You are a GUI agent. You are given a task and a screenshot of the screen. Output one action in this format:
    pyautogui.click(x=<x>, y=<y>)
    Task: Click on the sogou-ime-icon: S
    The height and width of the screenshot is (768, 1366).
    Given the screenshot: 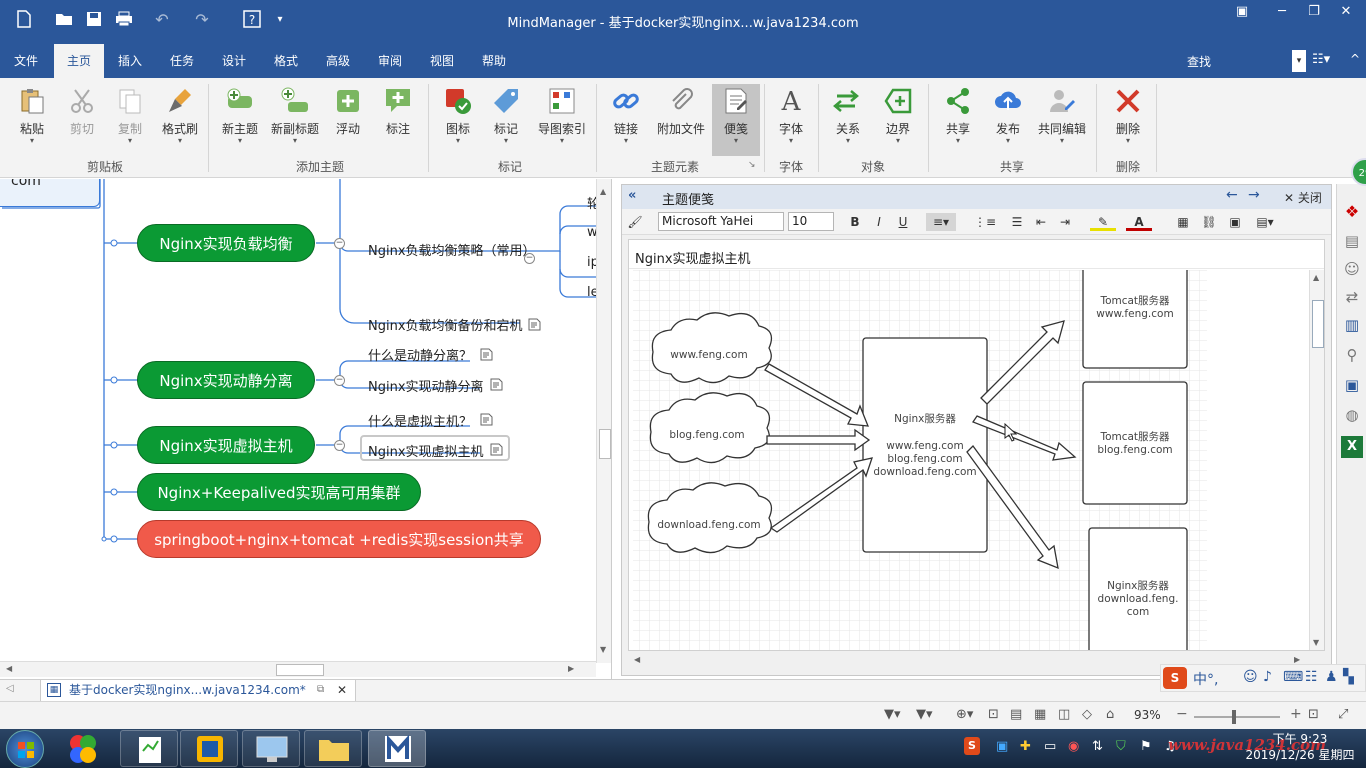 What is the action you would take?
    pyautogui.click(x=1175, y=678)
    